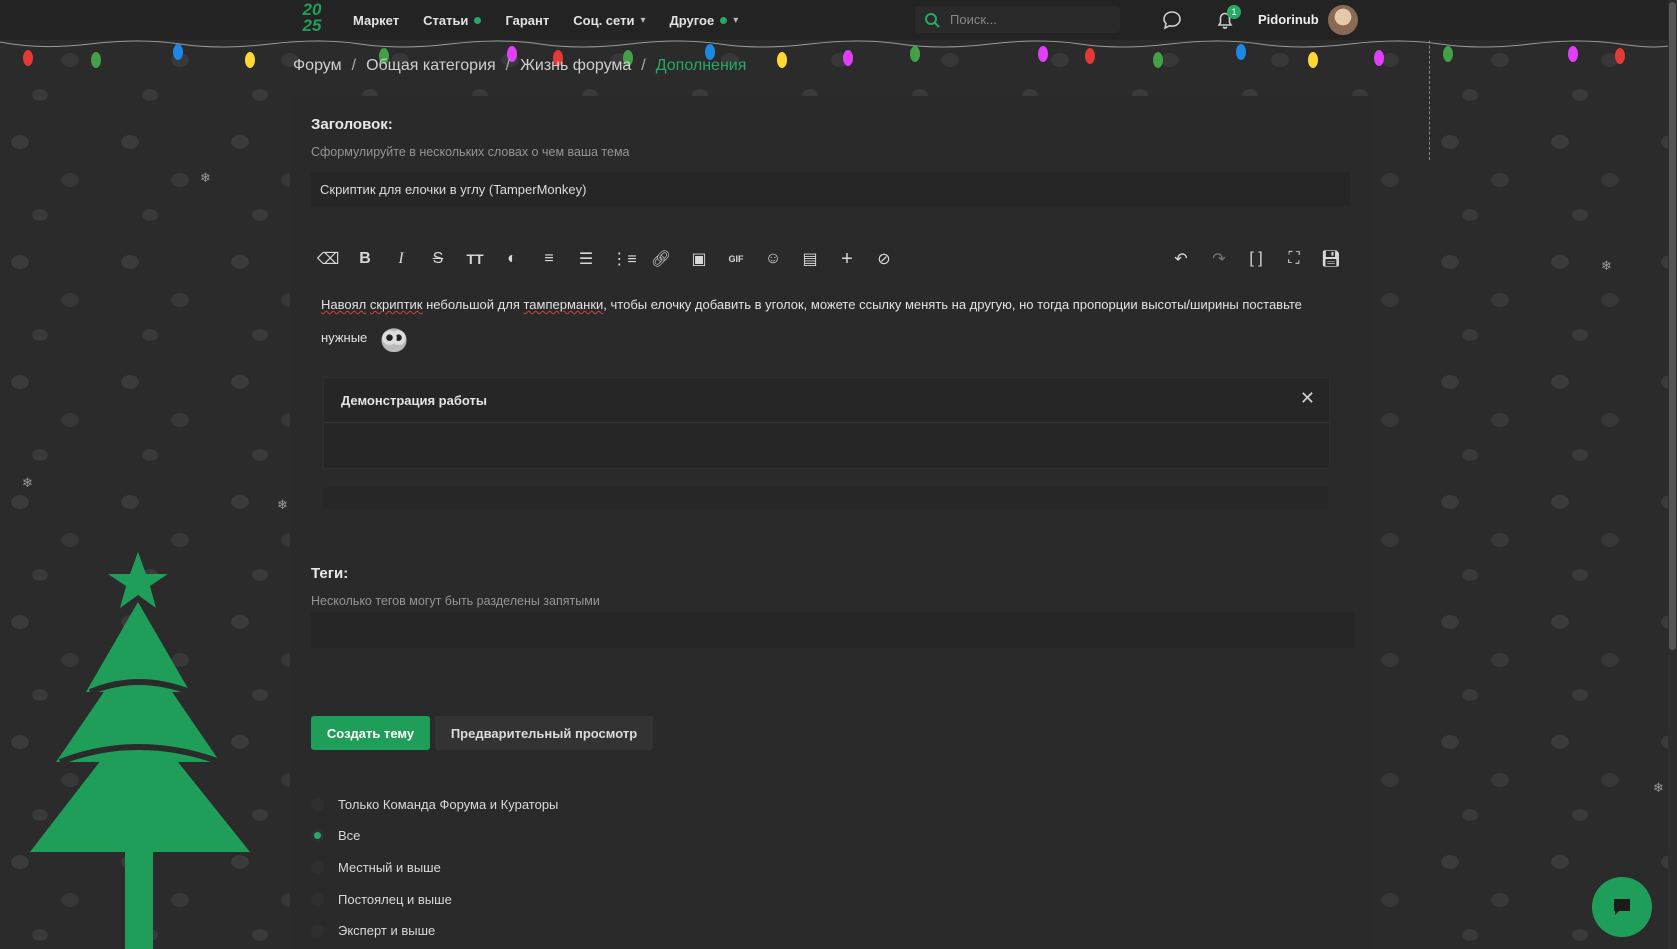 The image size is (1677, 949). Describe the element at coordinates (1294, 259) in the screenshot. I see `fullscreen-icon: ⛶` at that location.